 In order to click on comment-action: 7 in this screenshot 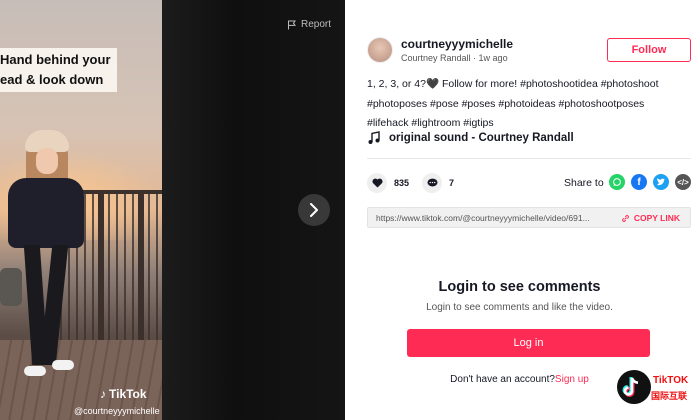, I will do `click(438, 183)`.